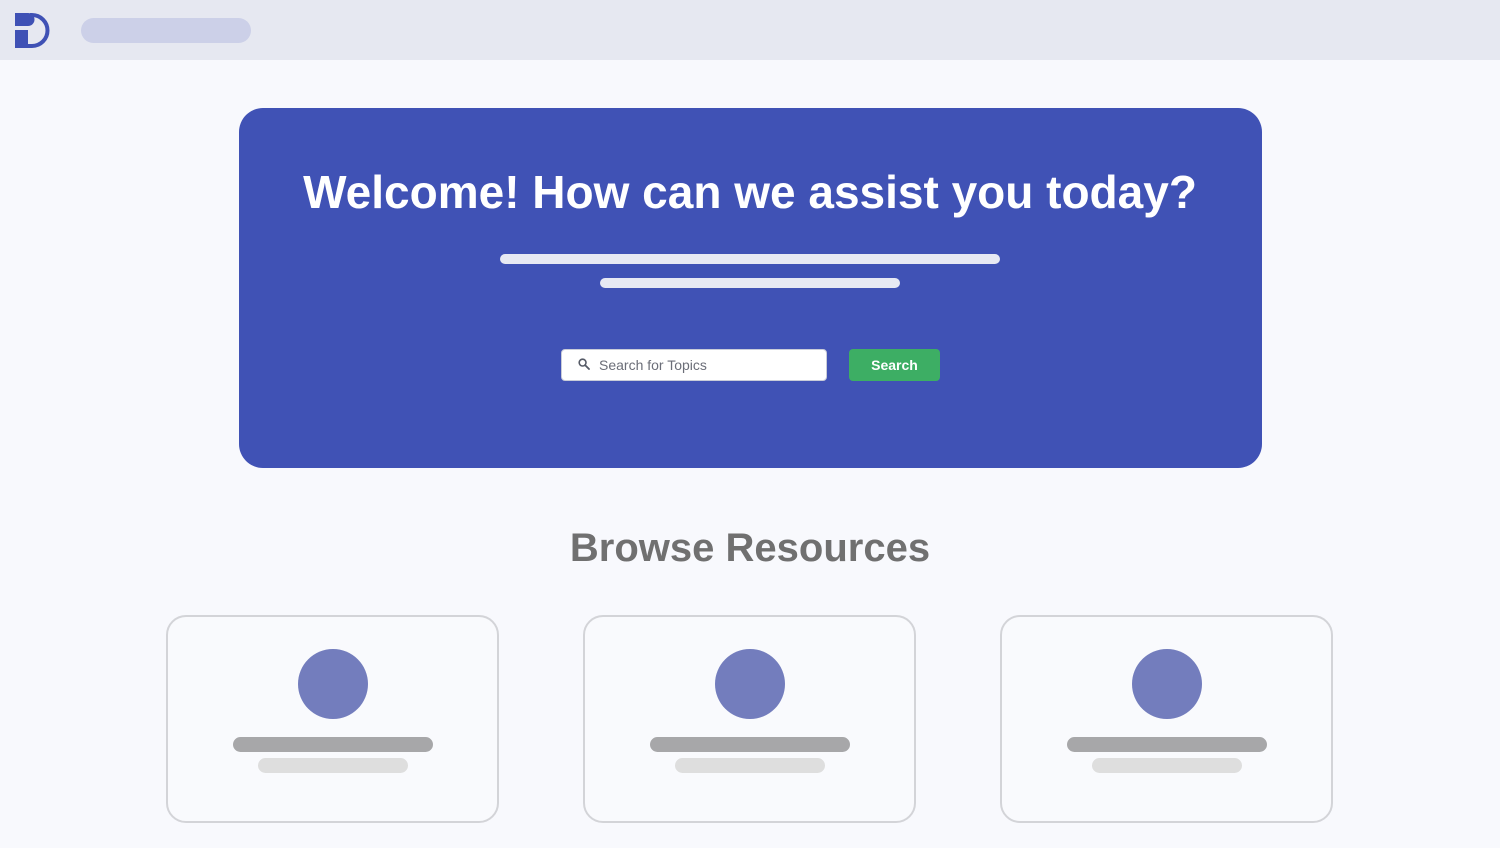  What do you see at coordinates (166, 30) in the screenshot?
I see `nav-placeholder-pill` at bounding box center [166, 30].